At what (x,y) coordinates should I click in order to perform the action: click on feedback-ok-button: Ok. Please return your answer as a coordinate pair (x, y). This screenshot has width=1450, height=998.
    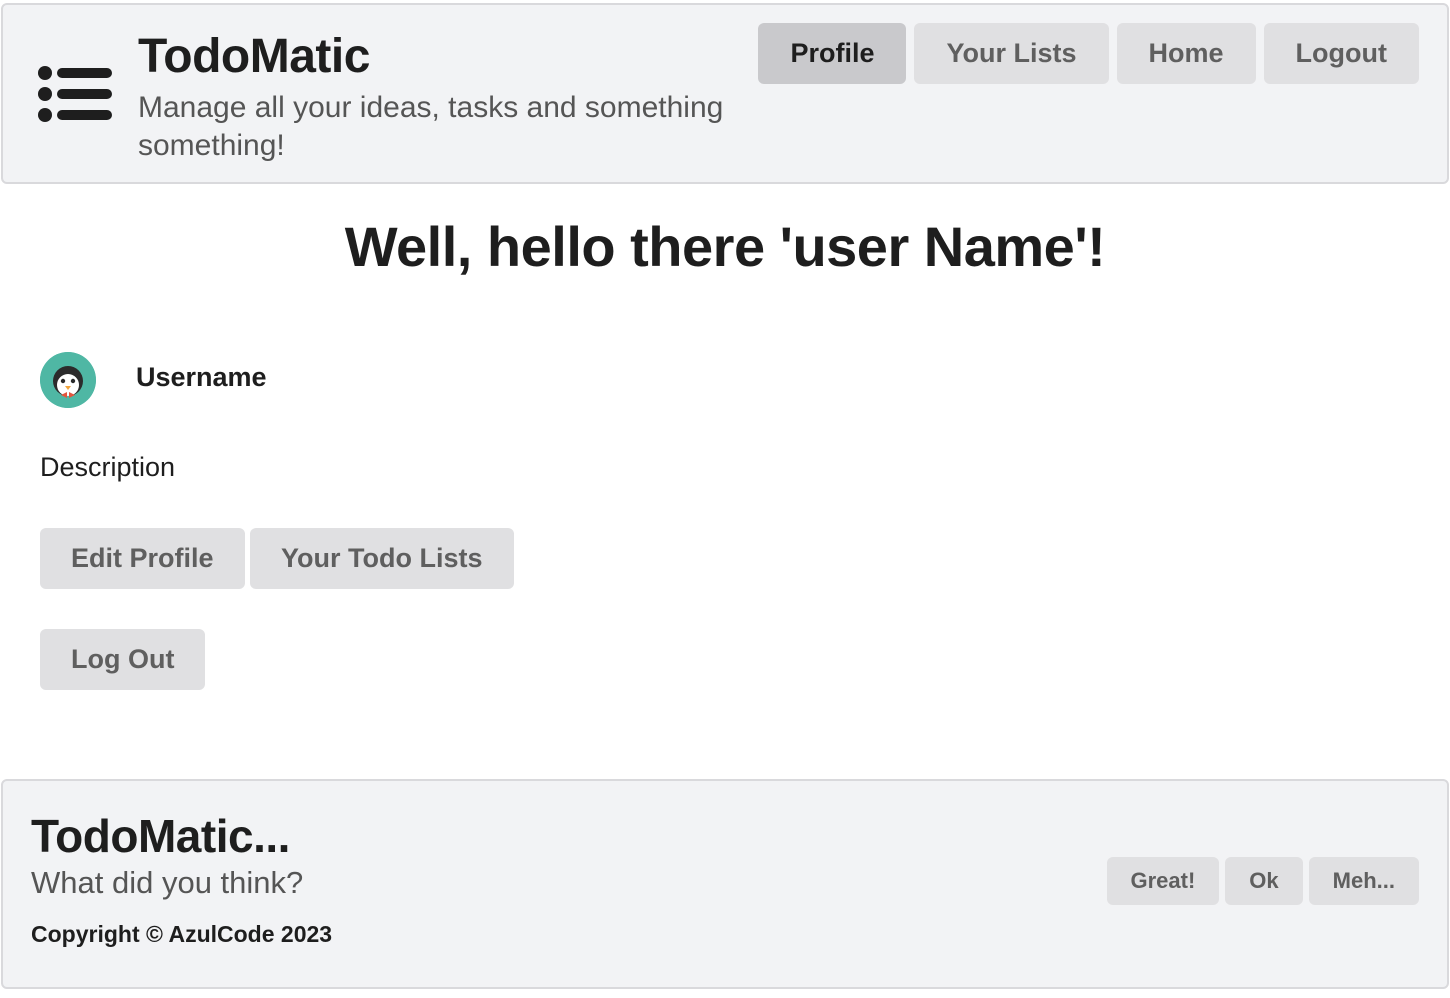
    Looking at the image, I should click on (1264, 881).